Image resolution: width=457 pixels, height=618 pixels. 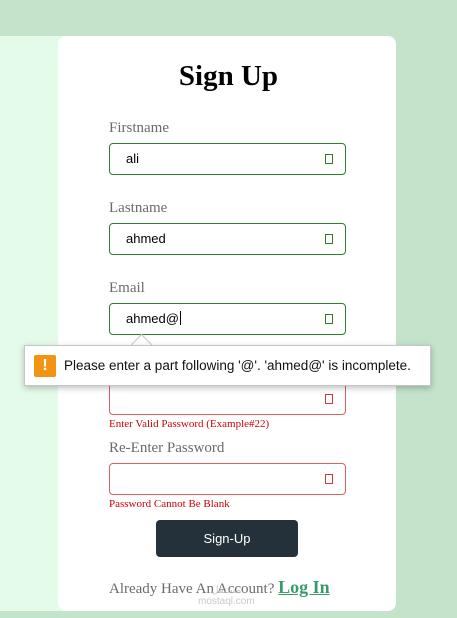 I want to click on signup-button: Sign-Up, so click(x=227, y=538).